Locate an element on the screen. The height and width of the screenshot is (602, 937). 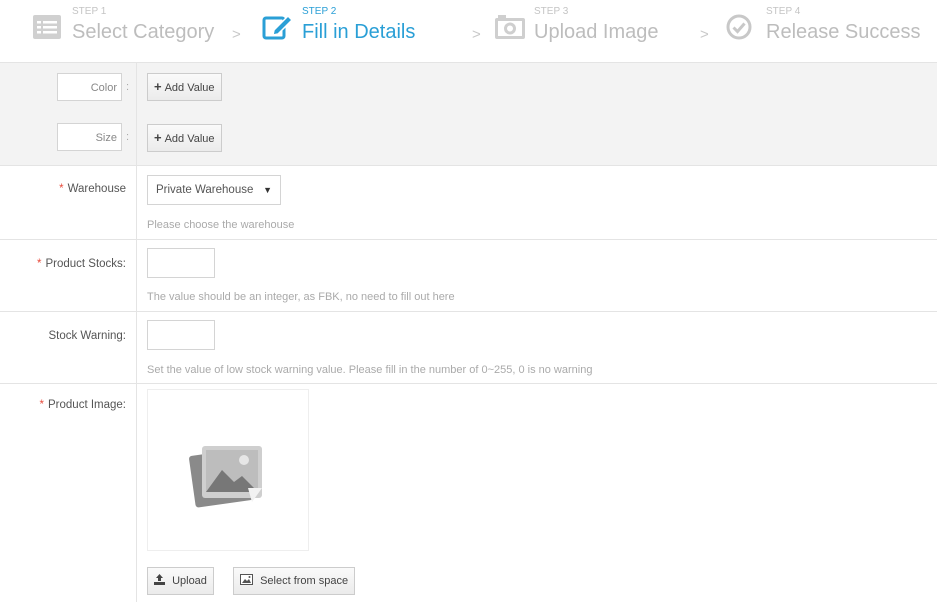
select-from-space-button: Select from space is located at coordinates (294, 581).